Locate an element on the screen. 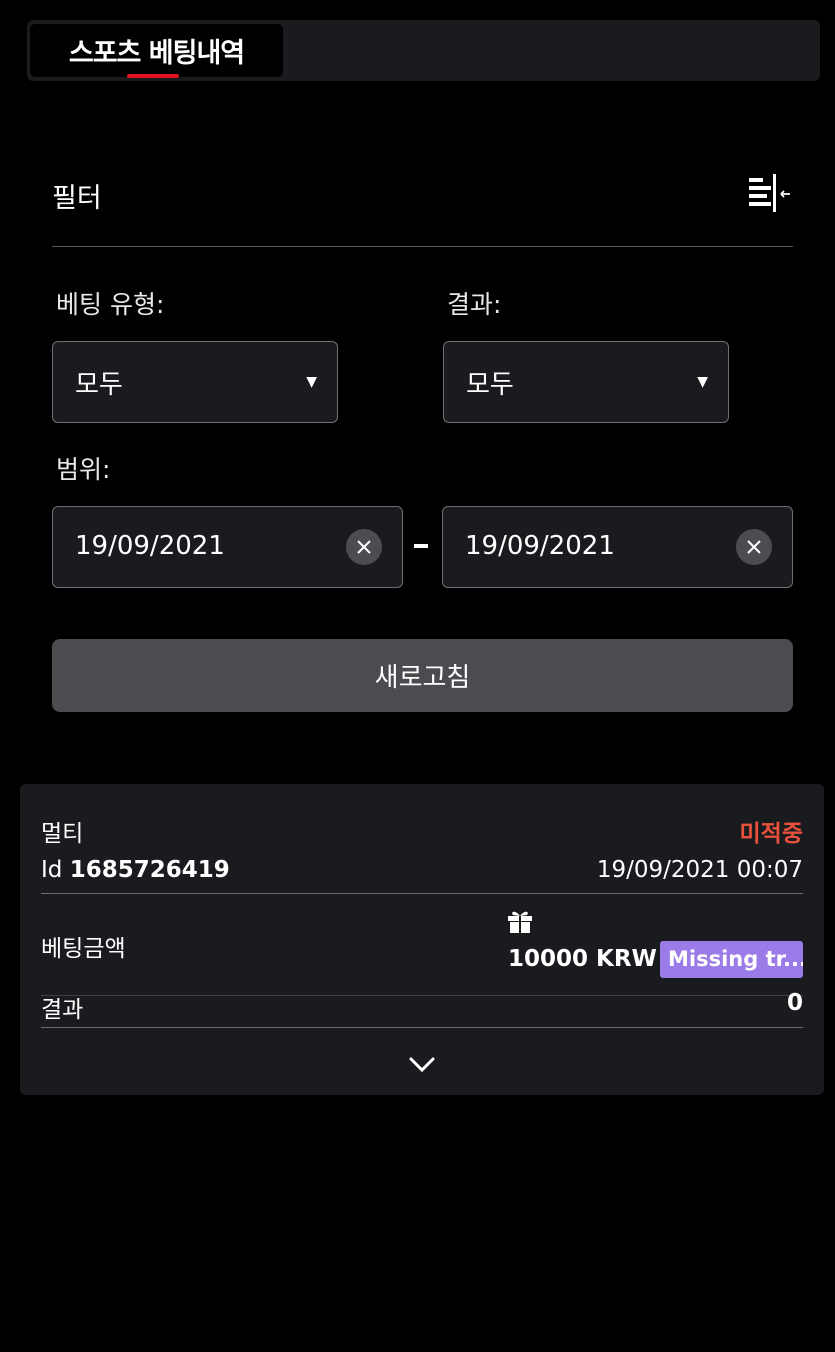  tab-sports-bet-history: 스포츠 베팅내역 is located at coordinates (156, 51).